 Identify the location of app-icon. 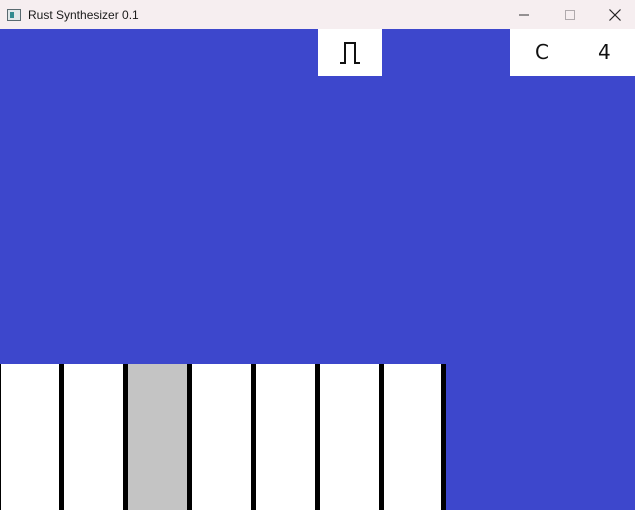
(14, 14).